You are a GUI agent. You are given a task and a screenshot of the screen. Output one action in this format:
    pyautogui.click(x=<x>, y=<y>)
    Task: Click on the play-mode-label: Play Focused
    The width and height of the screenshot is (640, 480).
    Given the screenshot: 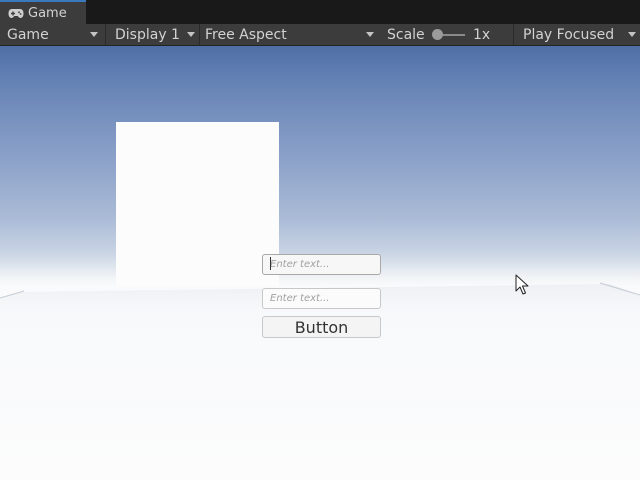 What is the action you would take?
    pyautogui.click(x=569, y=35)
    